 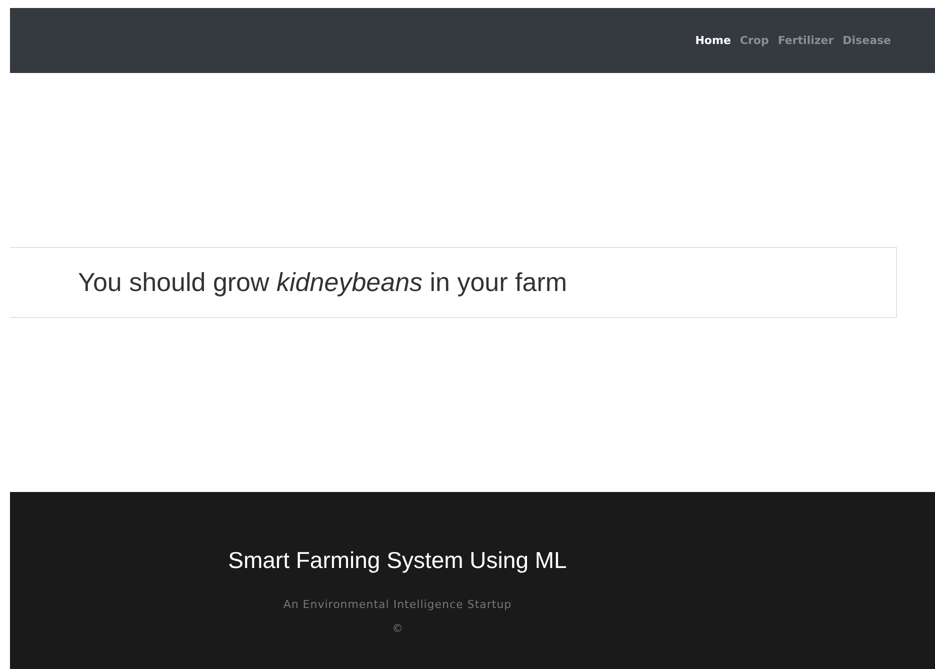 What do you see at coordinates (397, 604) in the screenshot?
I see `footer-tagline: An Environmental Intelligence Startup` at bounding box center [397, 604].